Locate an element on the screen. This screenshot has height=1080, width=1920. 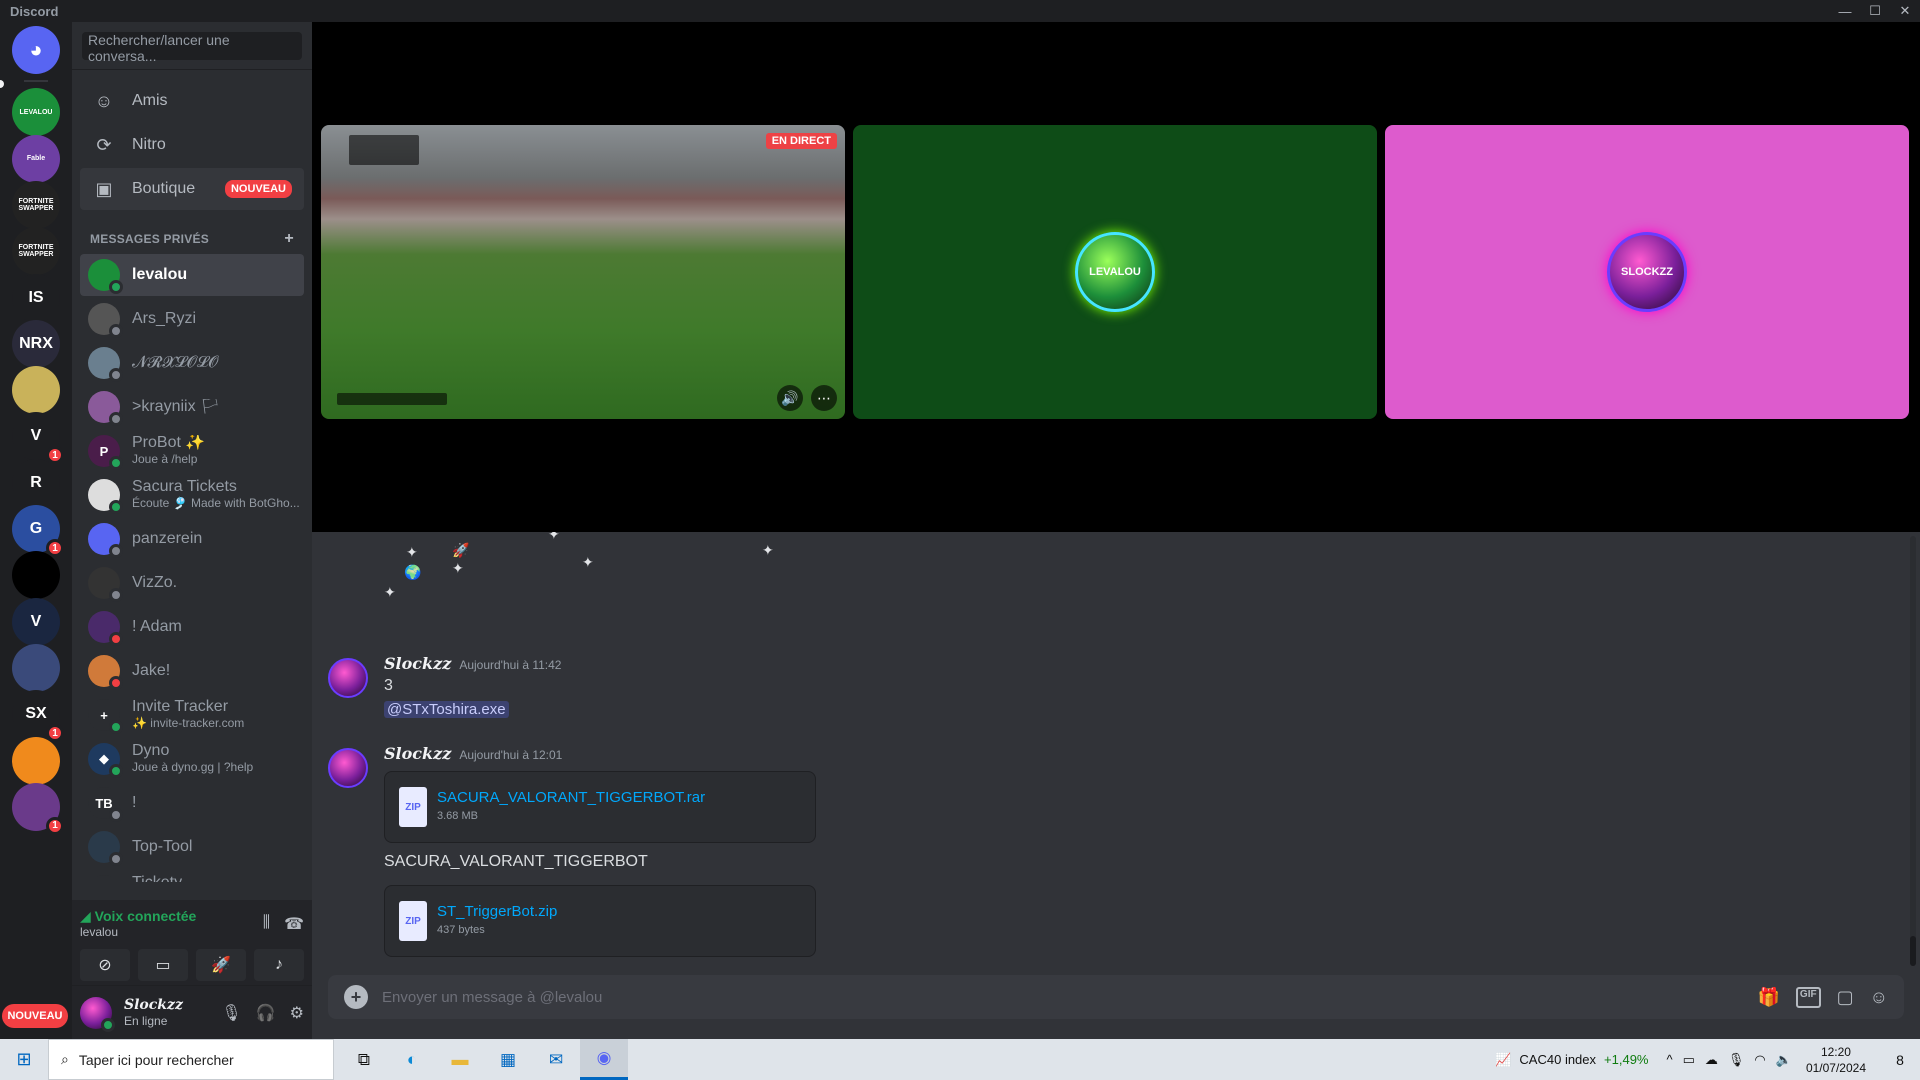
maximize-button: ☐ is located at coordinates (1875, 11).